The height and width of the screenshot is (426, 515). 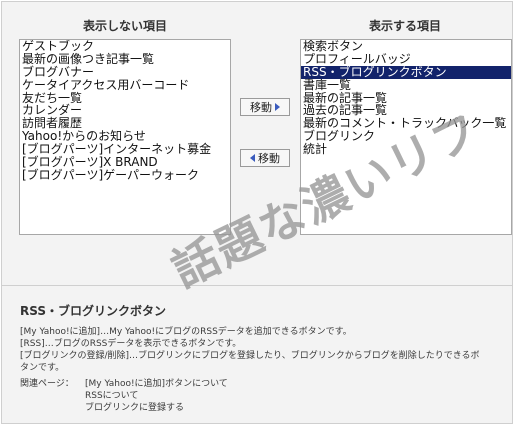 What do you see at coordinates (406, 46) in the screenshot?
I see `shown-item: 検索ボタン` at bounding box center [406, 46].